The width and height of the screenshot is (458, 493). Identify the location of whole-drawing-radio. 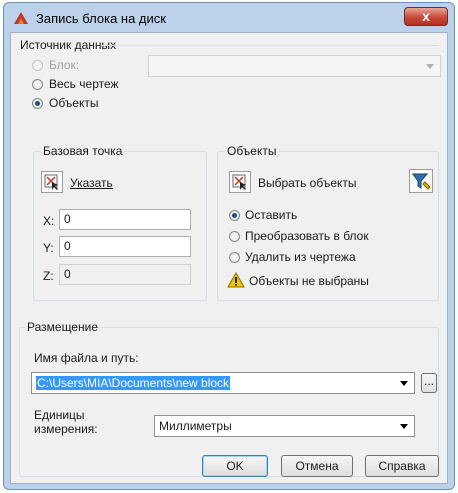
(37, 84).